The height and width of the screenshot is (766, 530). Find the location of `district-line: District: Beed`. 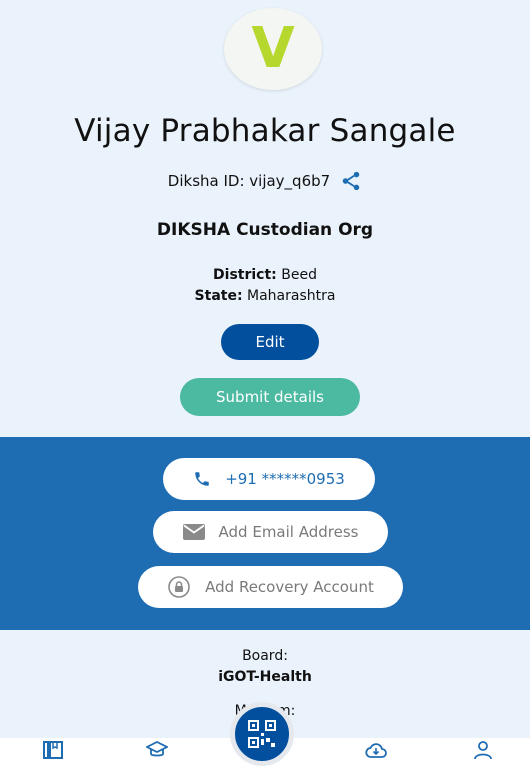

district-line: District: Beed is located at coordinates (265, 275).